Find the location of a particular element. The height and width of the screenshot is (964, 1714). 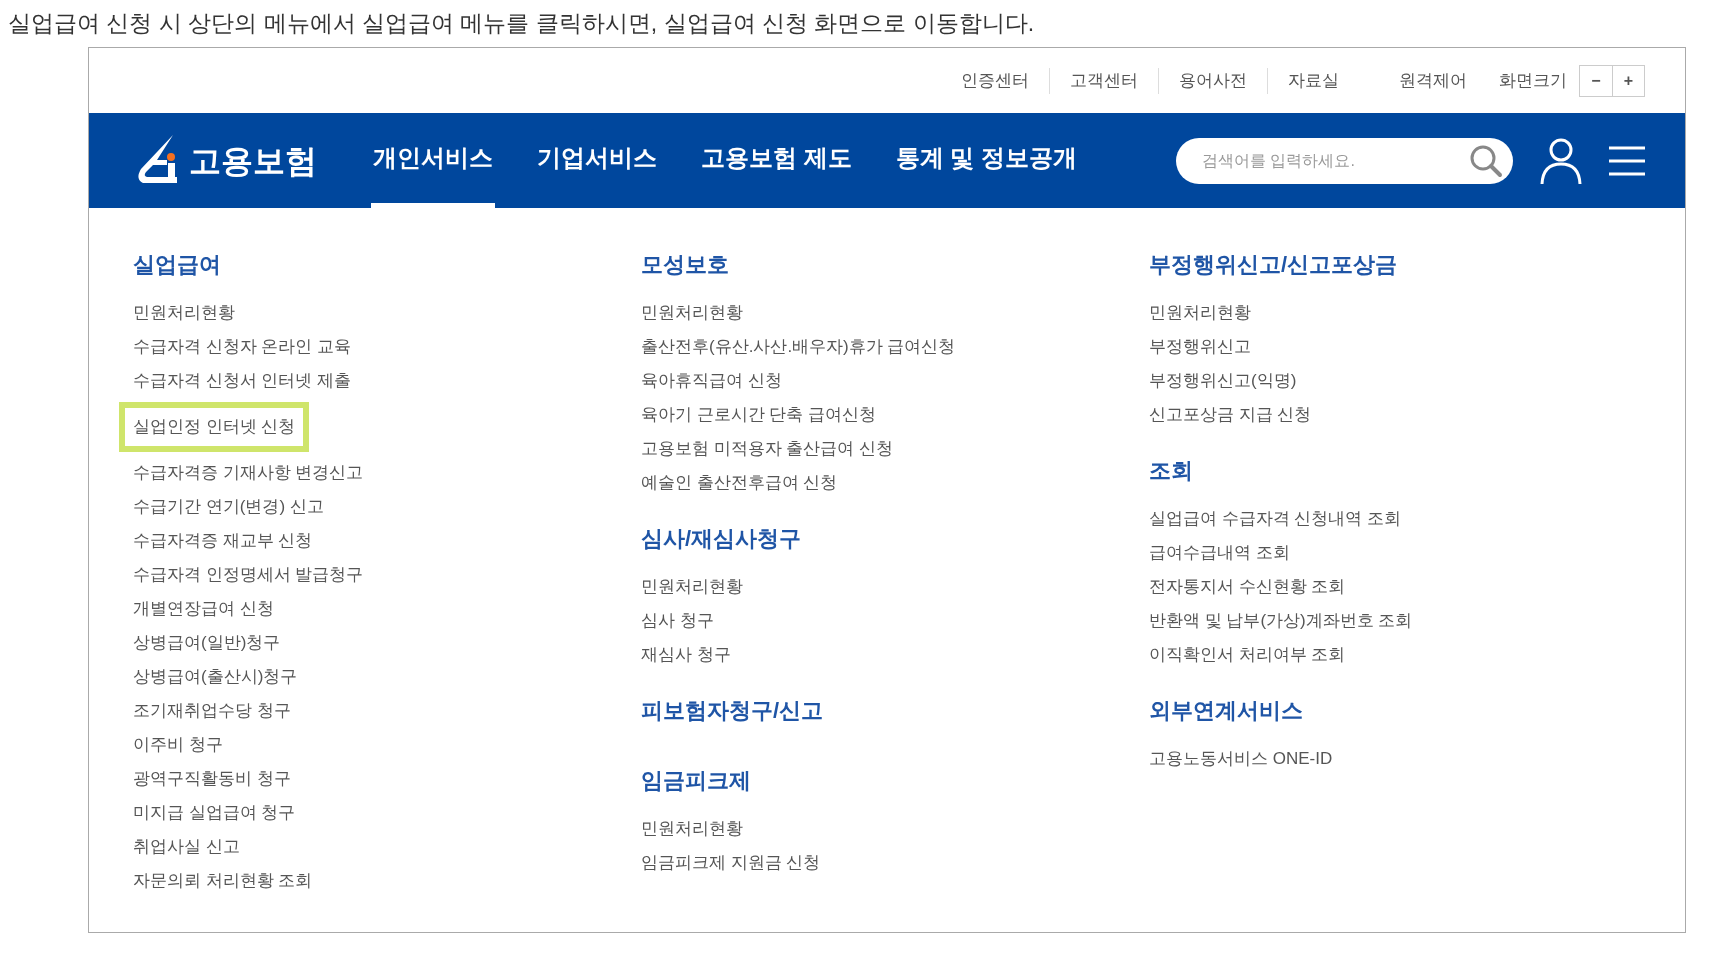

utility-link: 인증센터 is located at coordinates (995, 80).